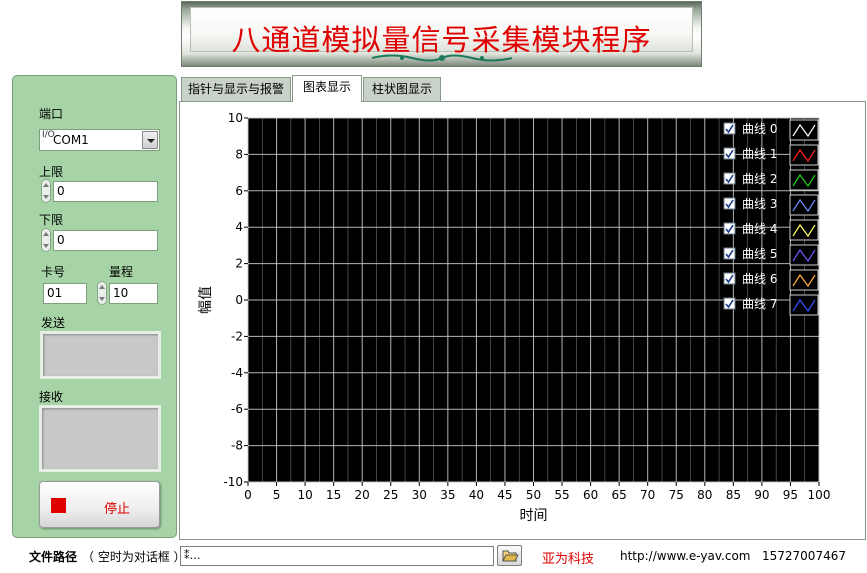  What do you see at coordinates (804, 556) in the screenshot?
I see `phone-number: 15727007467` at bounding box center [804, 556].